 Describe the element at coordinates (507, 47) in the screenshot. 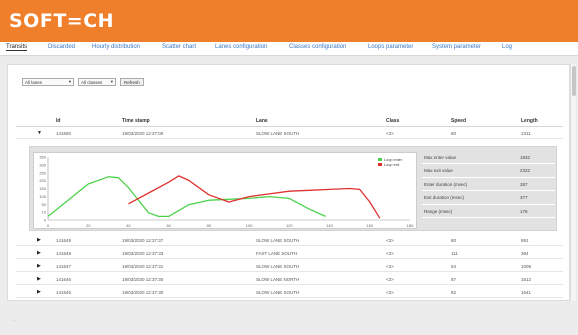

I see `tab-log: Log` at that location.